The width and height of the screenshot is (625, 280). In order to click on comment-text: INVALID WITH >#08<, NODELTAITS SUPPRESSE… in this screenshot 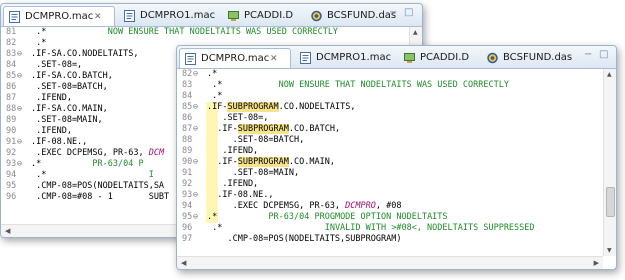, I will do `click(378, 228)`.